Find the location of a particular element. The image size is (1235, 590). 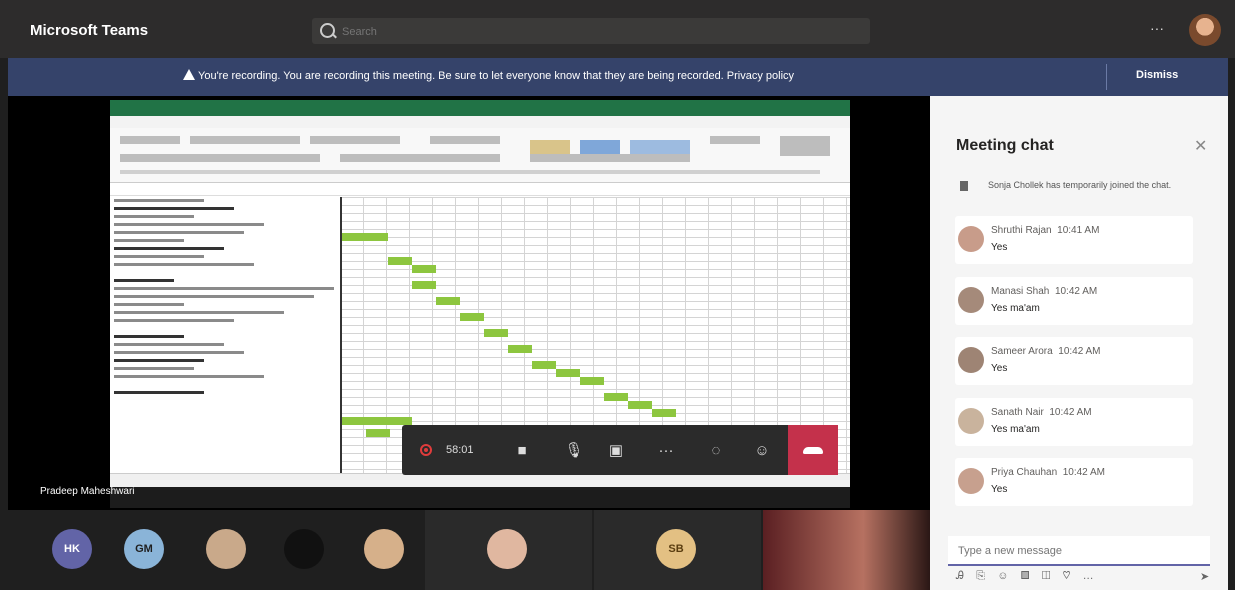

phone-hangup-icon is located at coordinates (813, 450).